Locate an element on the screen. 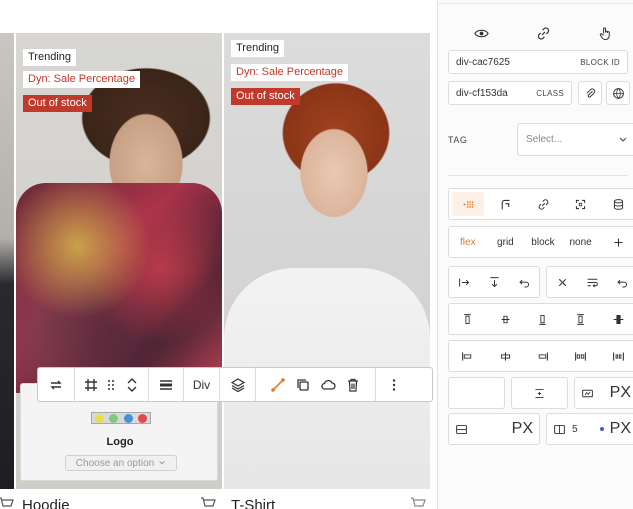  more-button is located at coordinates (394, 384).